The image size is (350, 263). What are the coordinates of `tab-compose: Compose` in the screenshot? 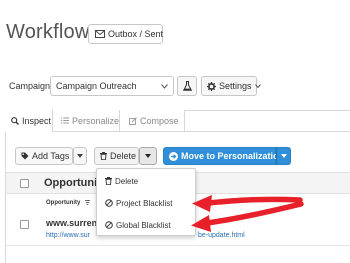 It's located at (152, 121).